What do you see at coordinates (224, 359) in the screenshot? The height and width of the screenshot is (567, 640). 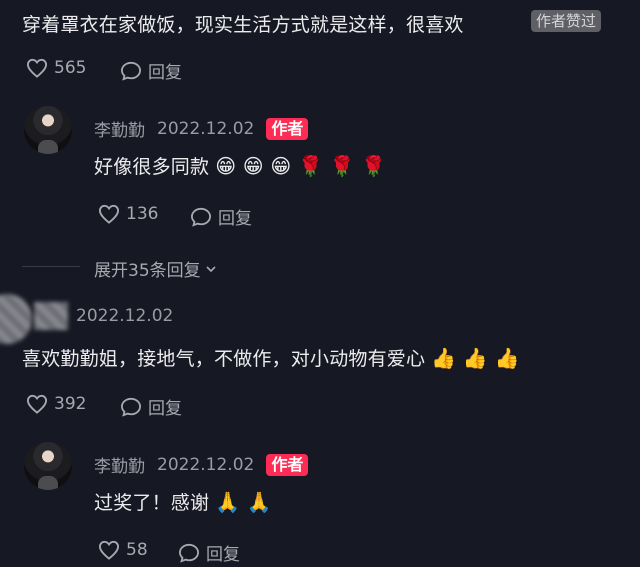 I see `comment-text-content: 喜欢勤勤姐，接地气，不做作，对小动物有爱心` at bounding box center [224, 359].